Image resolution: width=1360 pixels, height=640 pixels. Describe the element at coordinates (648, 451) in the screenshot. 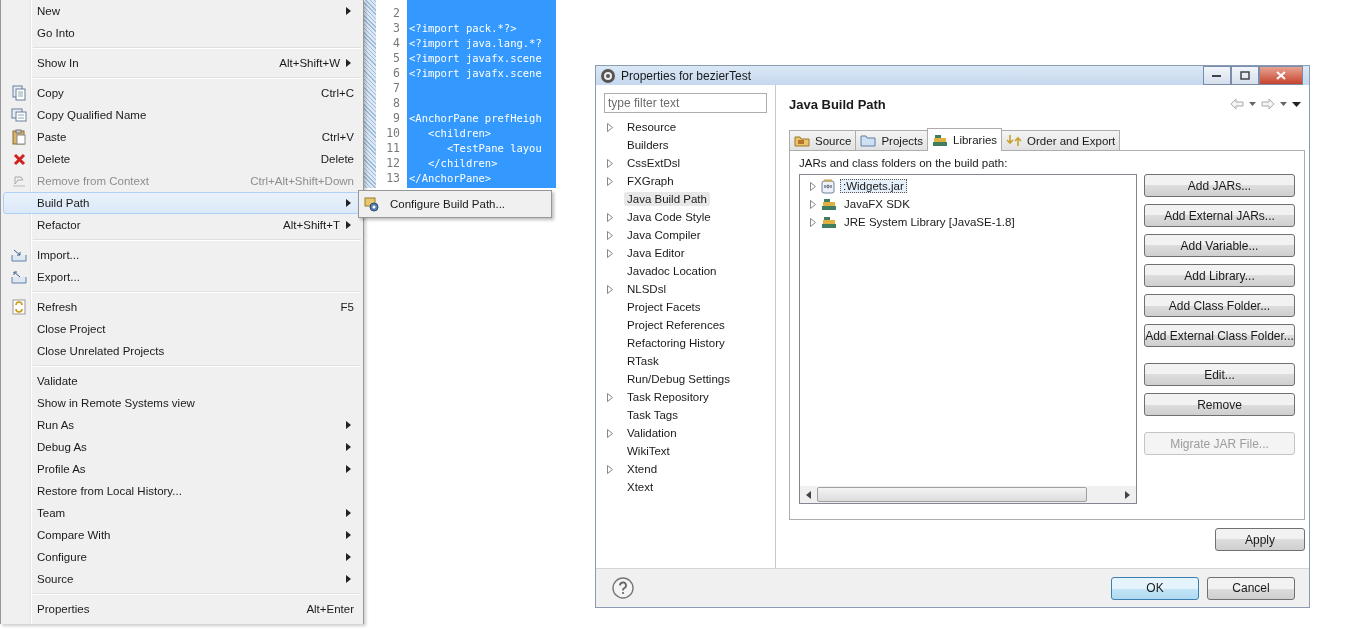

I see `tree-item: WikiText` at that location.